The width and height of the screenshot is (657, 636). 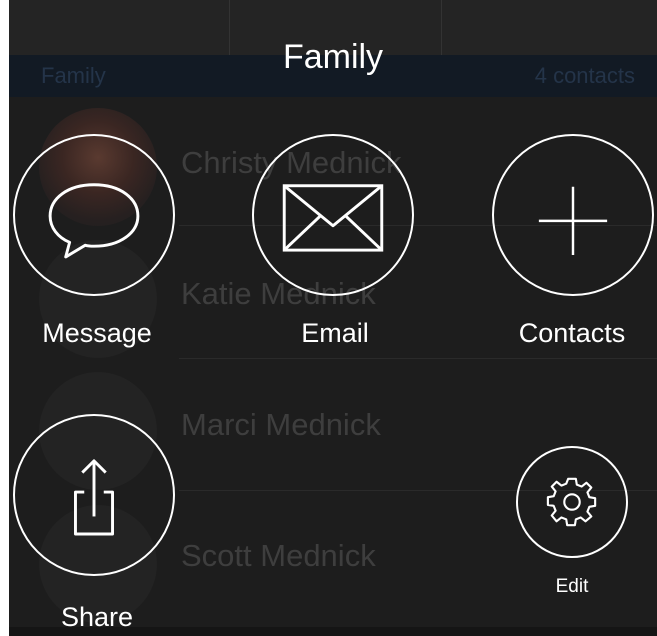 I want to click on menu-title: Family, so click(x=333, y=57).